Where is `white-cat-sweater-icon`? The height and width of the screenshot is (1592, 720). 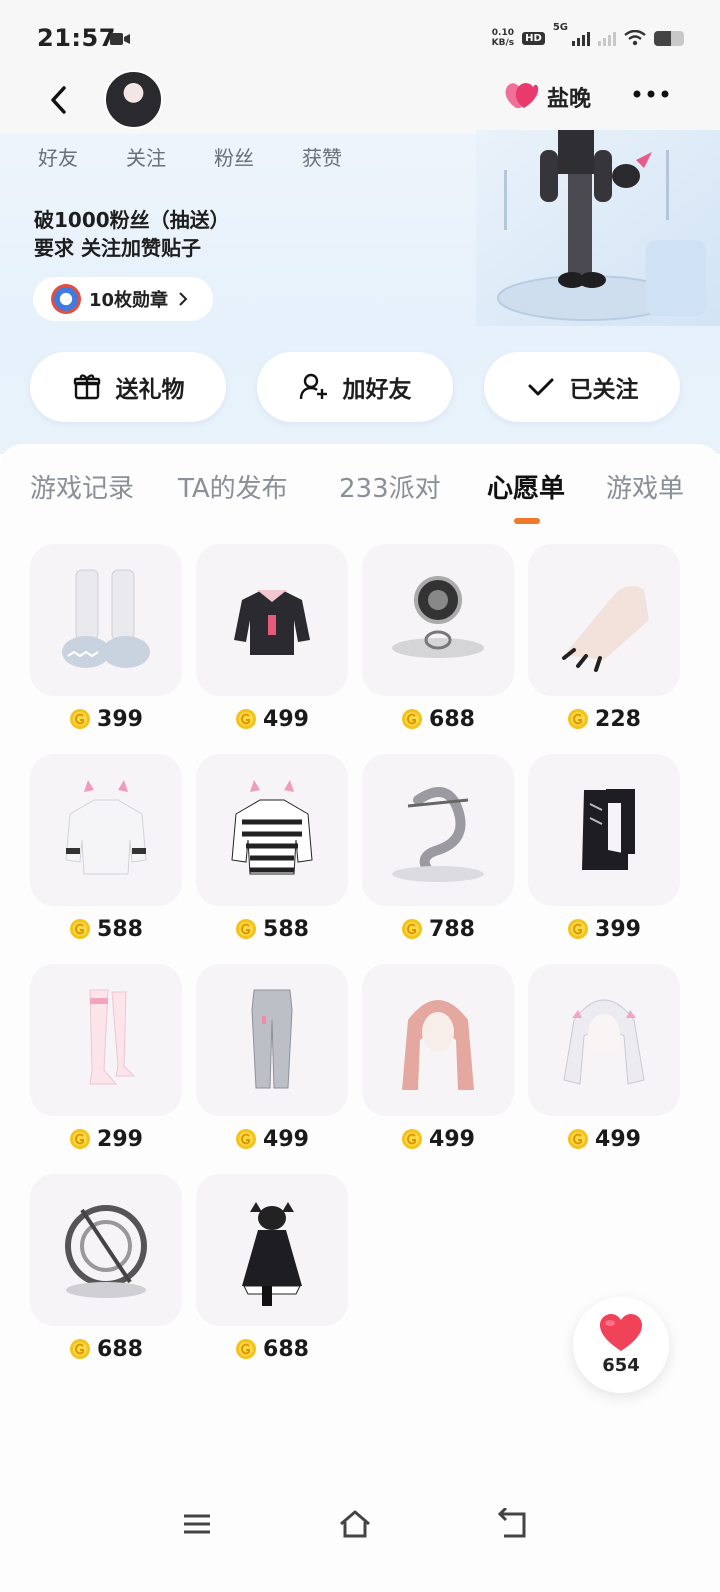
white-cat-sweater-icon is located at coordinates (106, 827).